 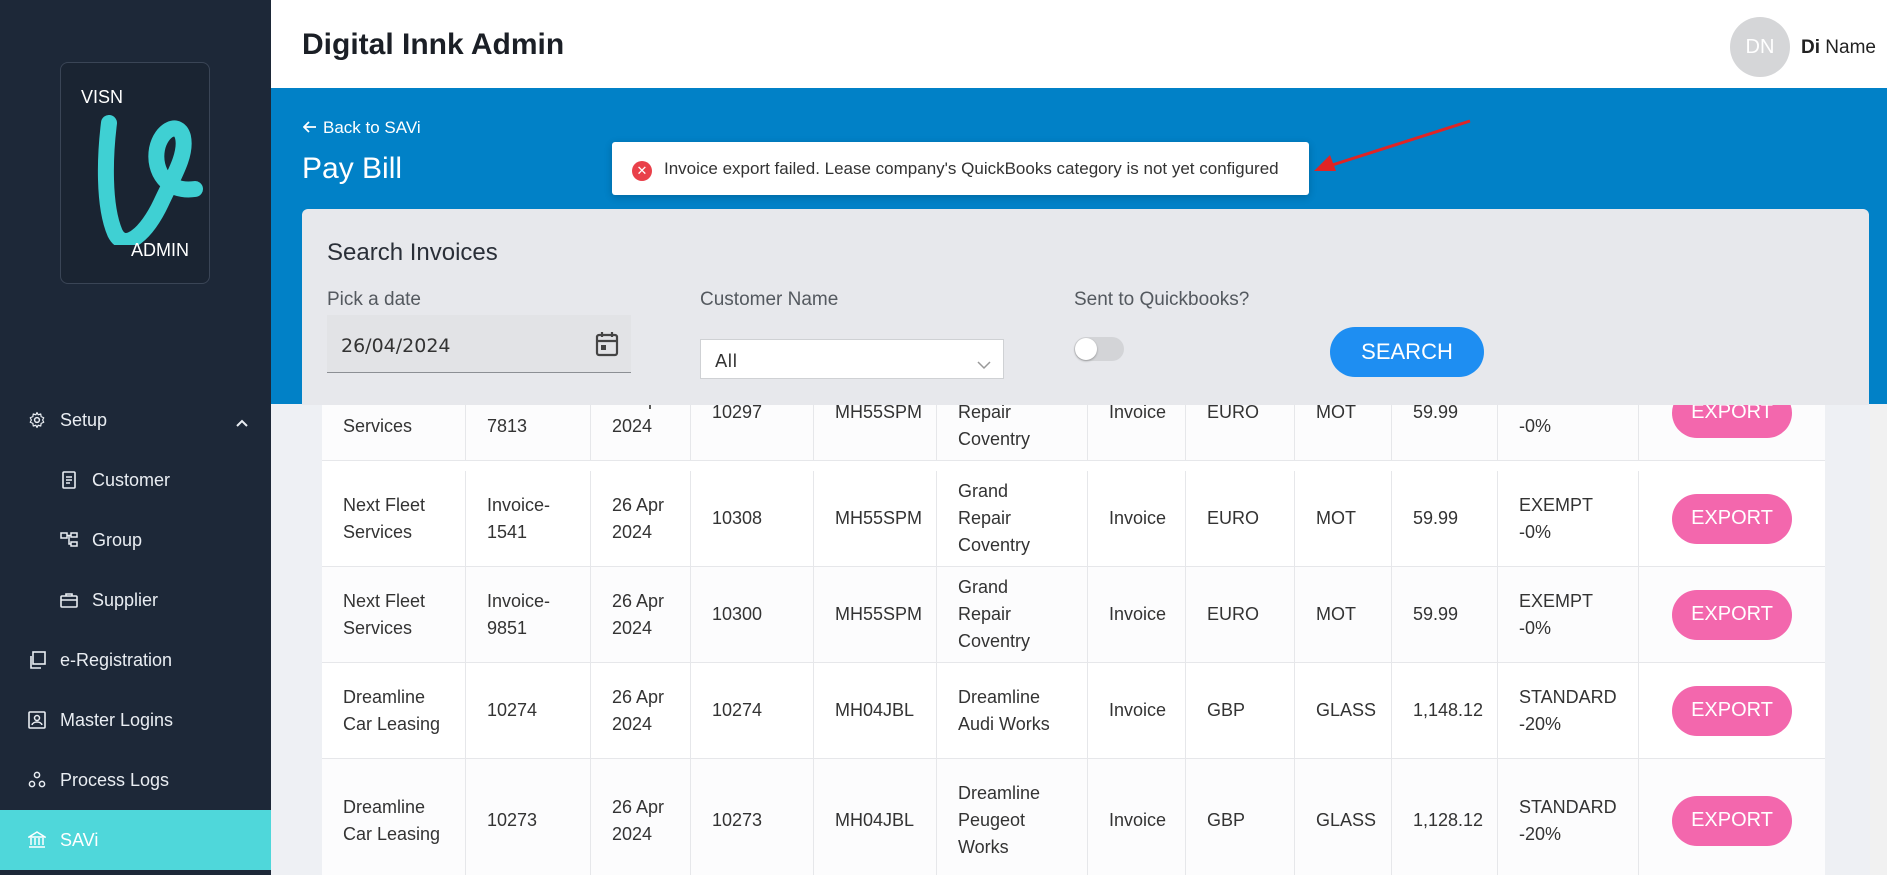 What do you see at coordinates (37, 840) in the screenshot?
I see `bank-icon` at bounding box center [37, 840].